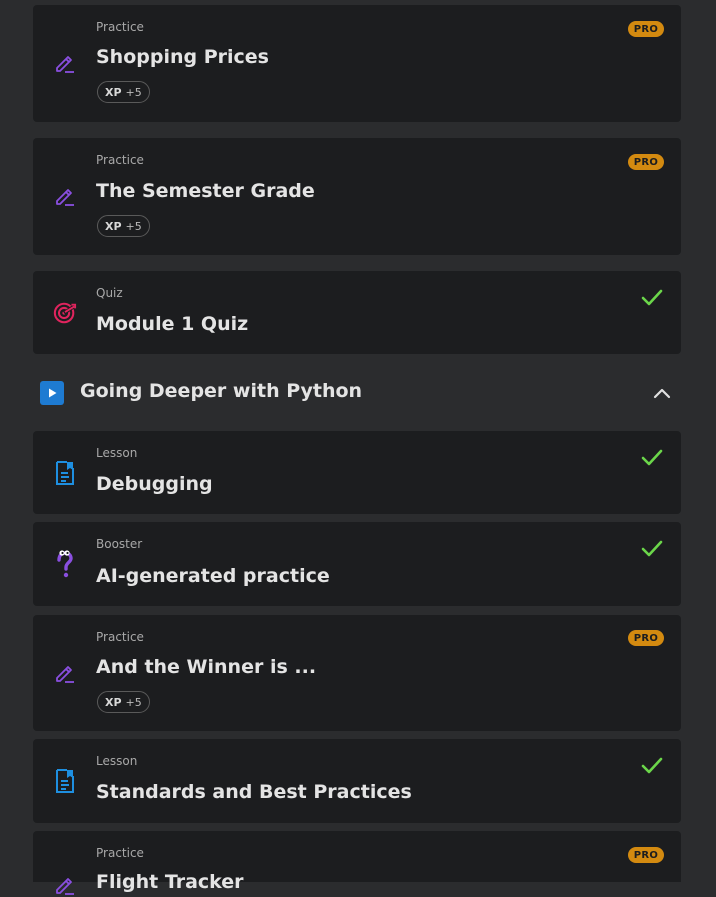 The image size is (716, 897). Describe the element at coordinates (221, 391) in the screenshot. I see `section-title: Going Deeper with Python` at that location.